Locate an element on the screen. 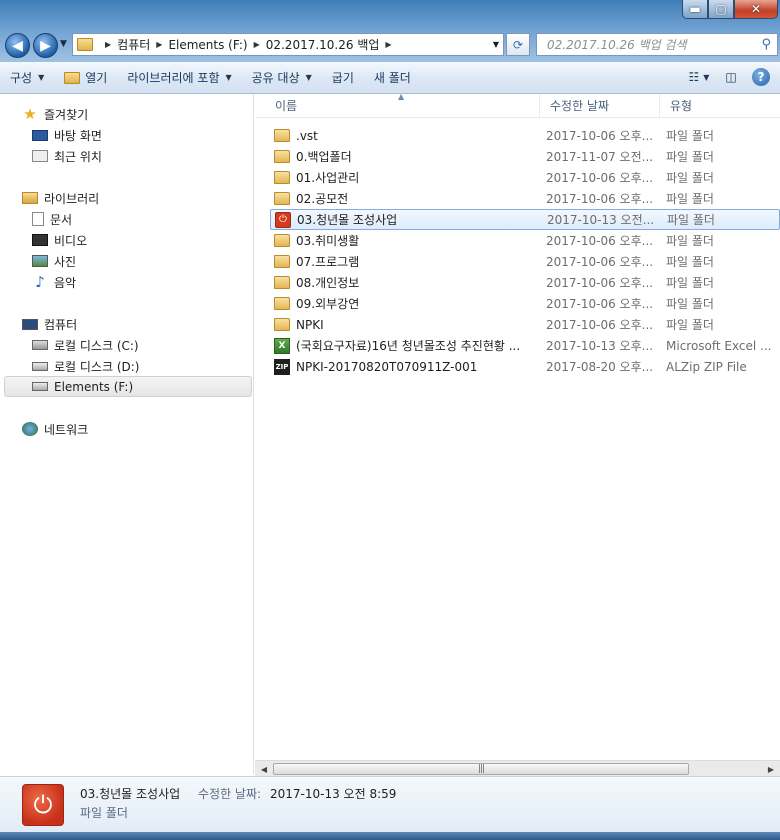  open-button: 열기 is located at coordinates (85, 78).